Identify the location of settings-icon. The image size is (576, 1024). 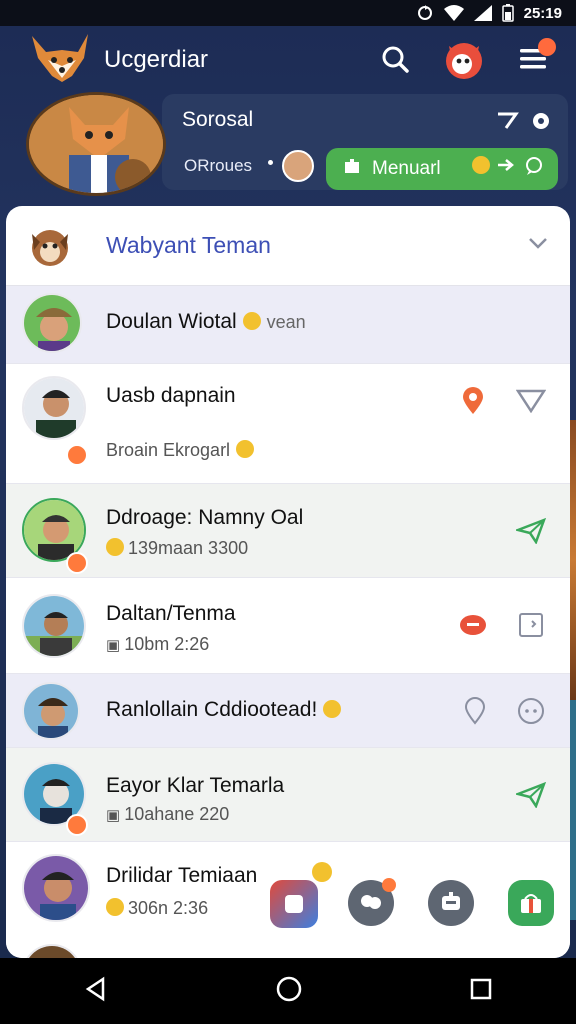
(541, 123).